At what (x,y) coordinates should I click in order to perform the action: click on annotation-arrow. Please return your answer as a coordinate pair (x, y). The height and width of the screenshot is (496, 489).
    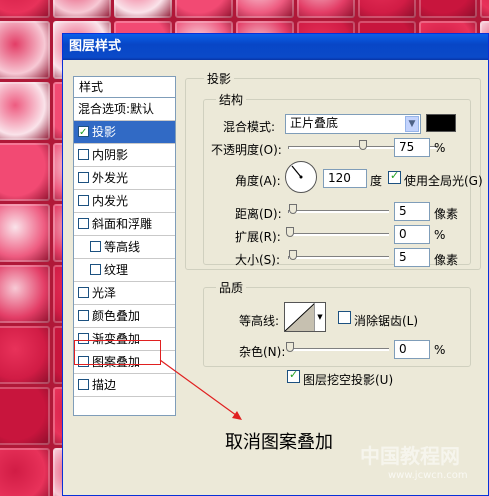
    Looking at the image, I should click on (200, 389).